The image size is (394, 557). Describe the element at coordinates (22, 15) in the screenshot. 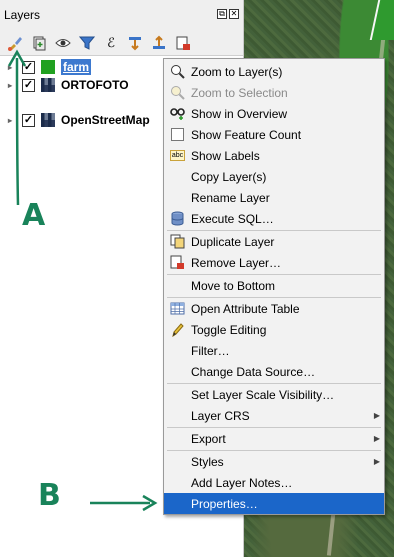

I see `layers-panel-title: Layers` at that location.